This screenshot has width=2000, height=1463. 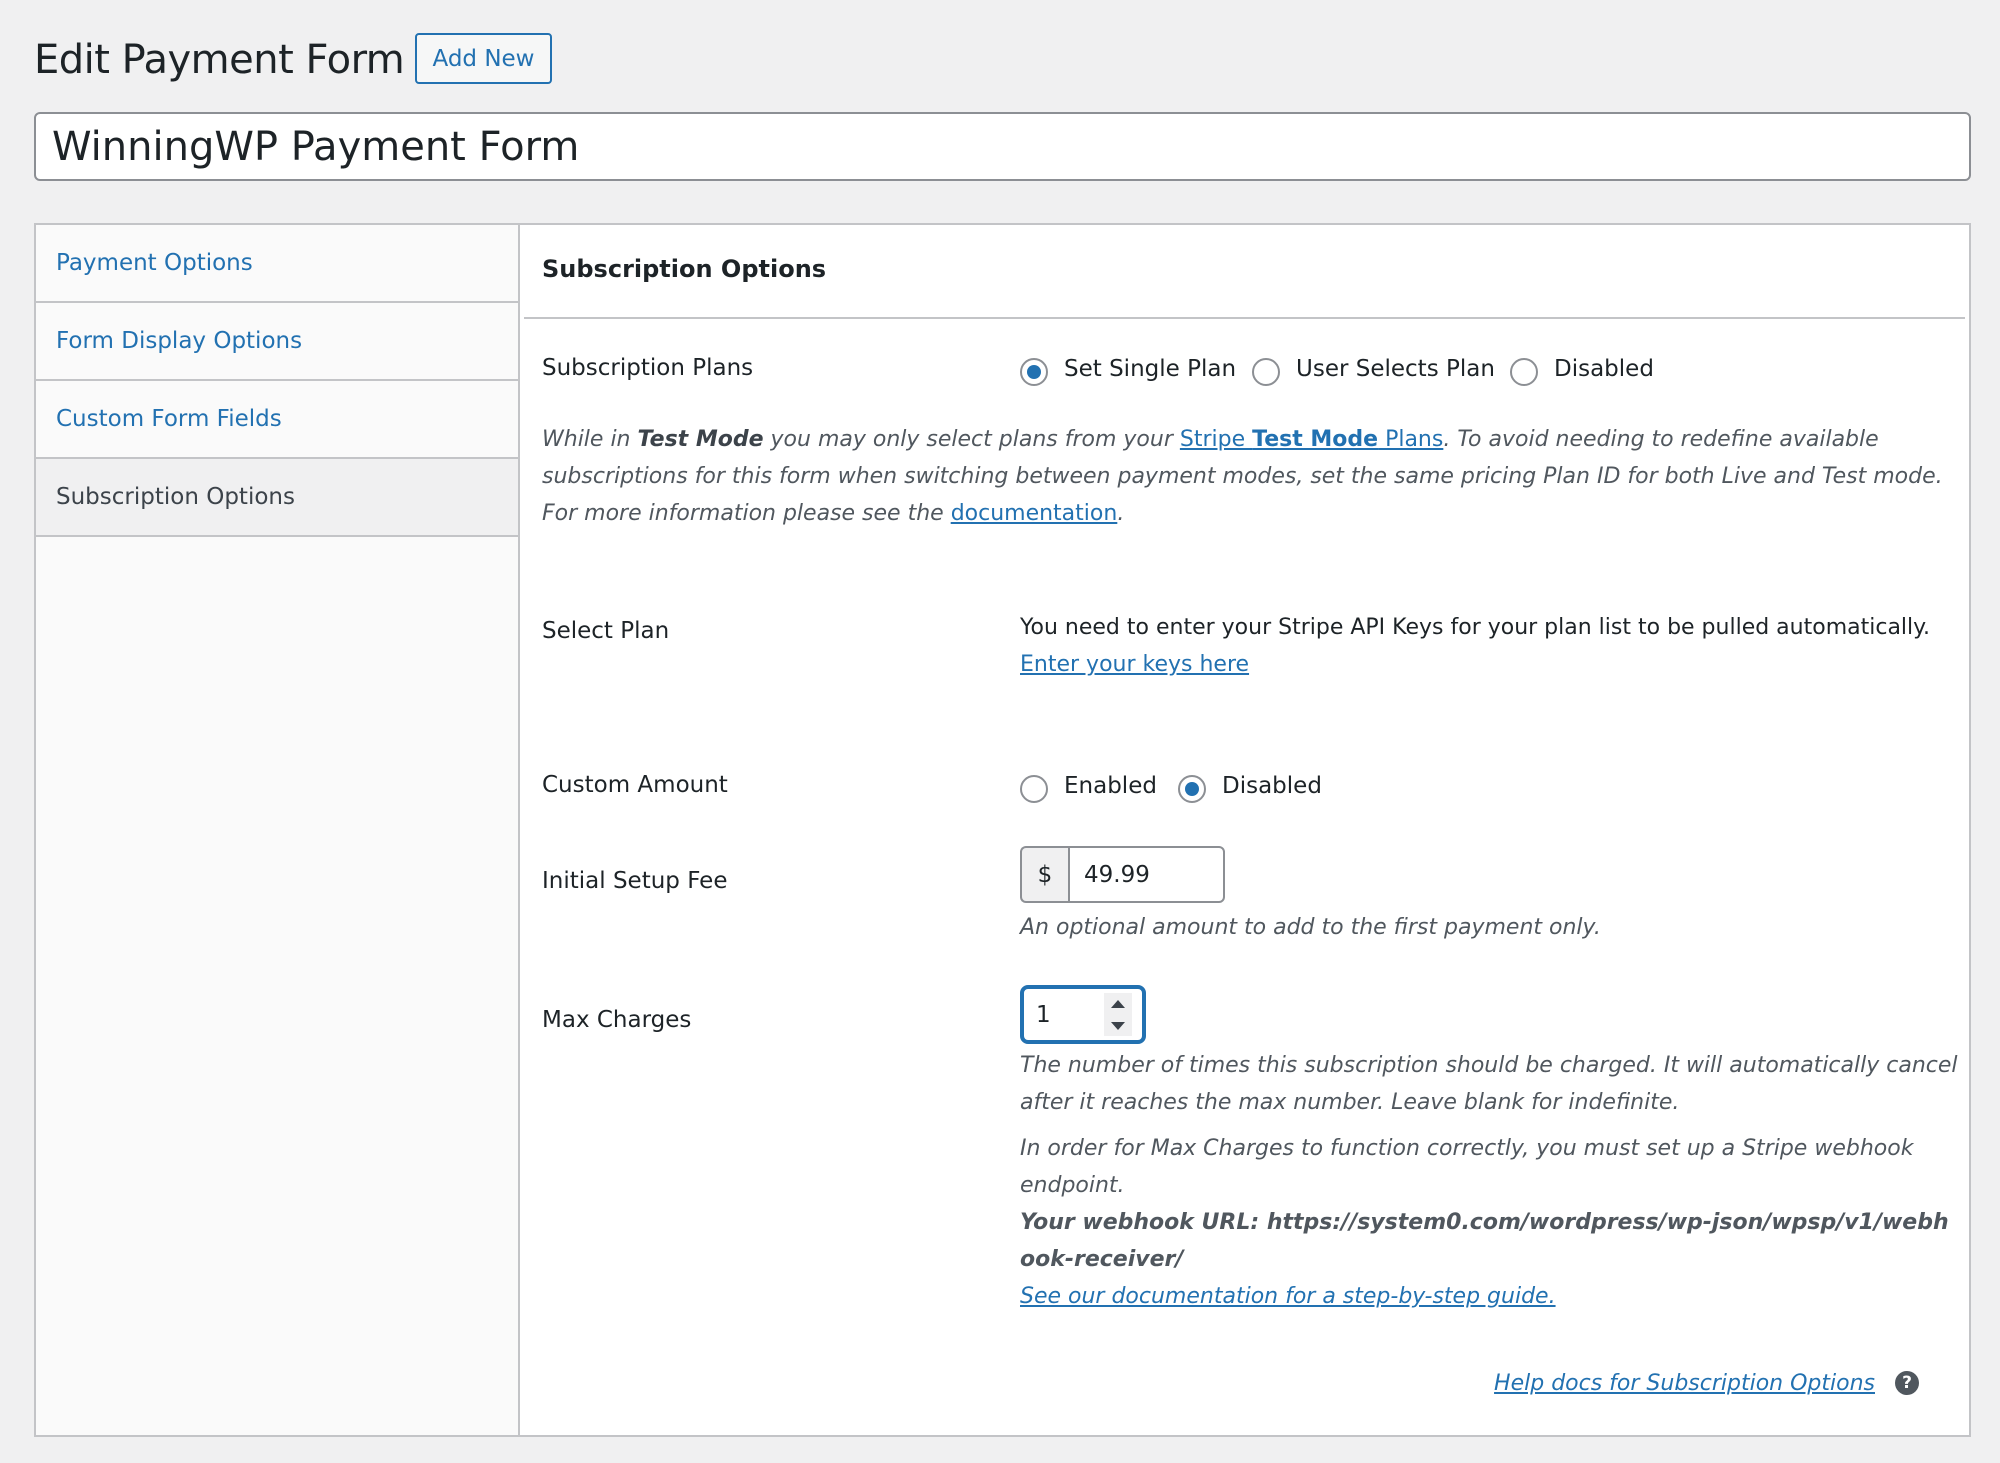 What do you see at coordinates (1121, 513) in the screenshot?
I see `desc-text: .` at bounding box center [1121, 513].